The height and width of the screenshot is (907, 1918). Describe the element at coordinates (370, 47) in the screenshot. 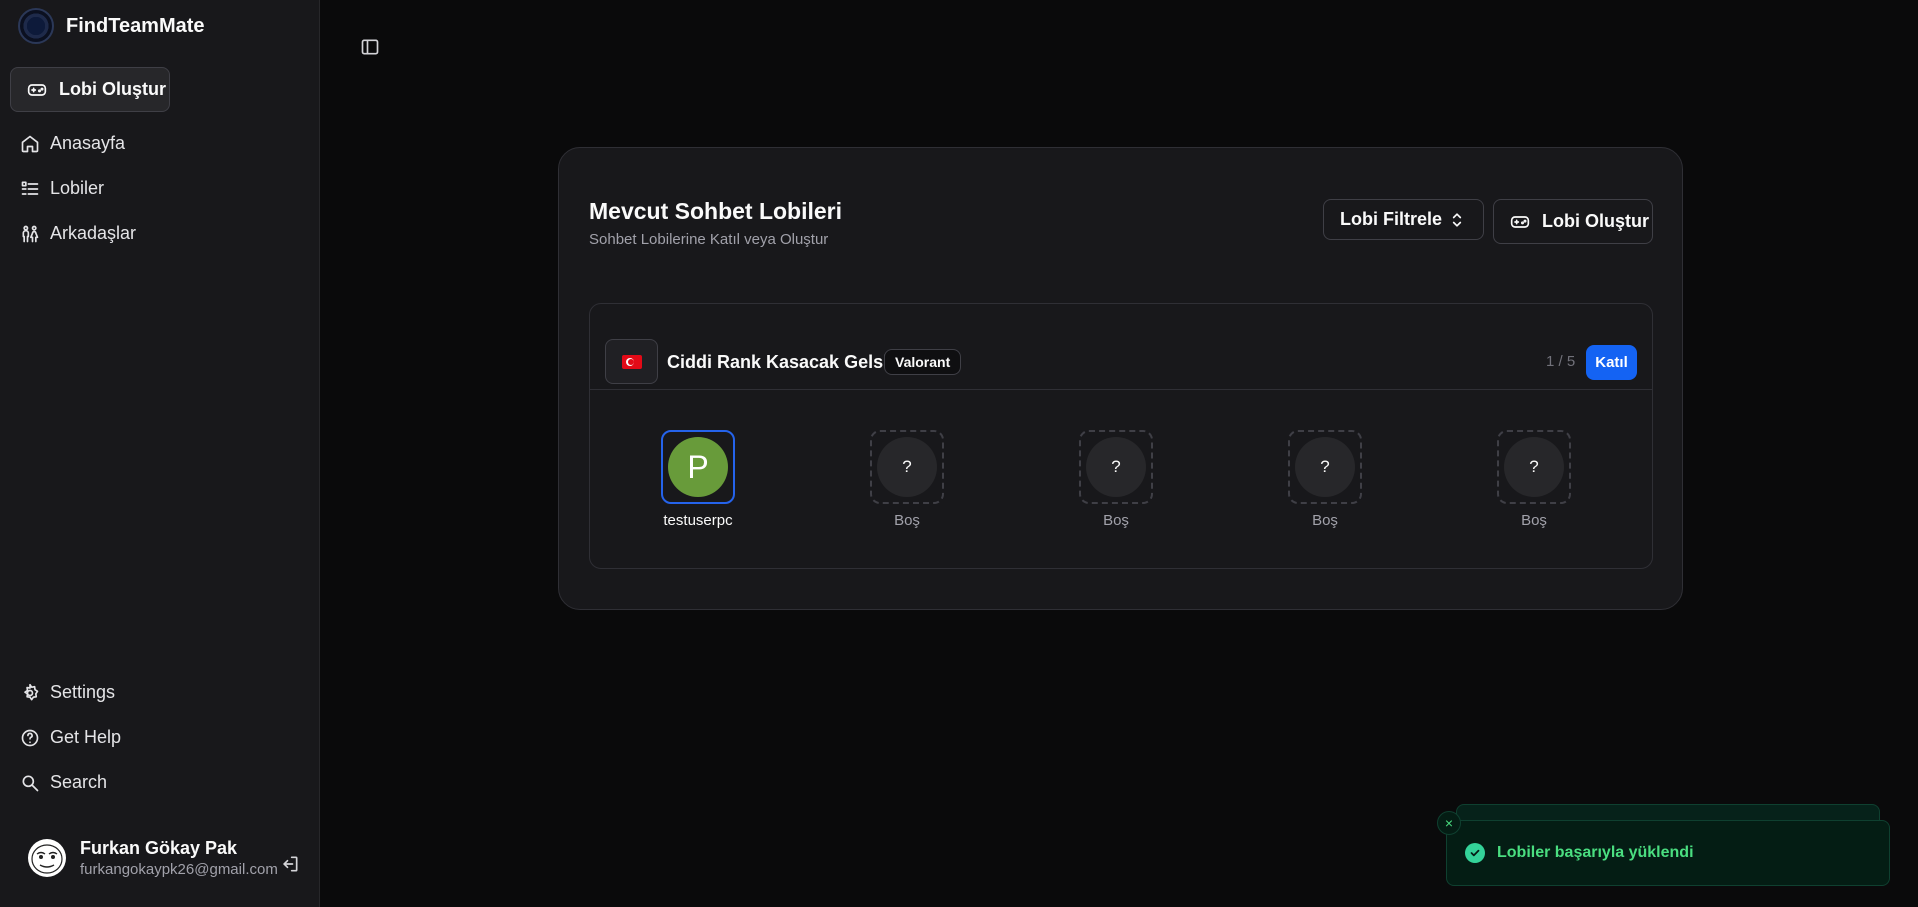

I see `sidebar-toggle-icon` at that location.